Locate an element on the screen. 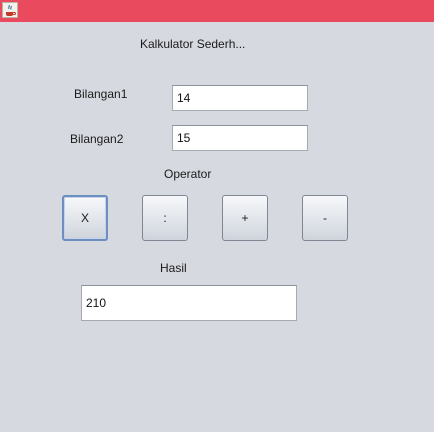 This screenshot has height=432, width=434. hasil-output-field is located at coordinates (189, 303).